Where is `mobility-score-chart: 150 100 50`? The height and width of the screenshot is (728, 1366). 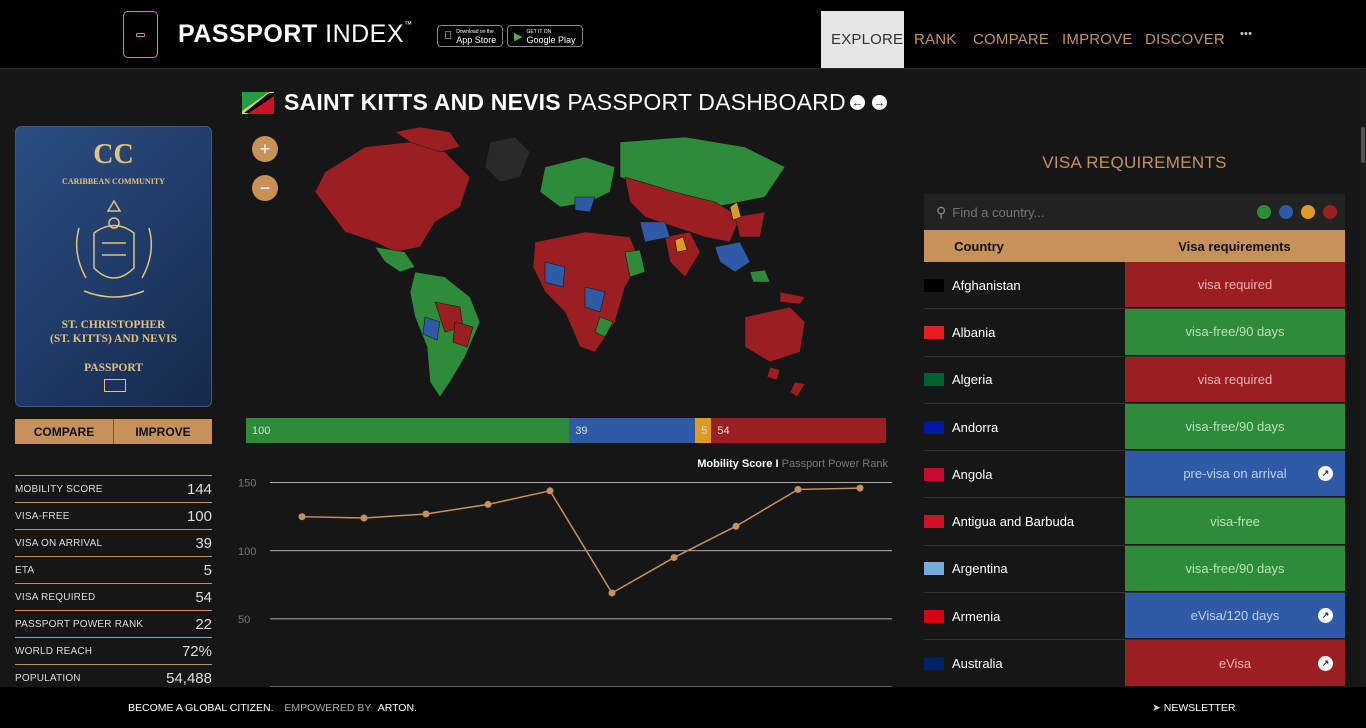
mobility-score-chart: 150 100 50 is located at coordinates (565, 583).